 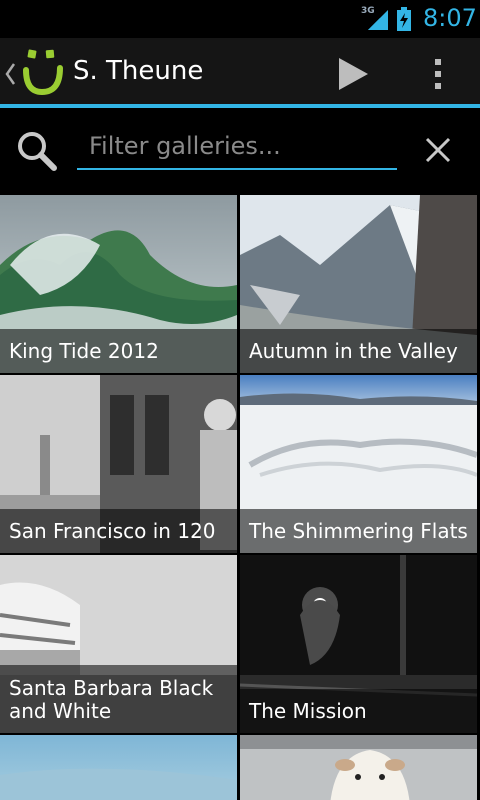 What do you see at coordinates (43, 72) in the screenshot?
I see `smugmug-logo-icon` at bounding box center [43, 72].